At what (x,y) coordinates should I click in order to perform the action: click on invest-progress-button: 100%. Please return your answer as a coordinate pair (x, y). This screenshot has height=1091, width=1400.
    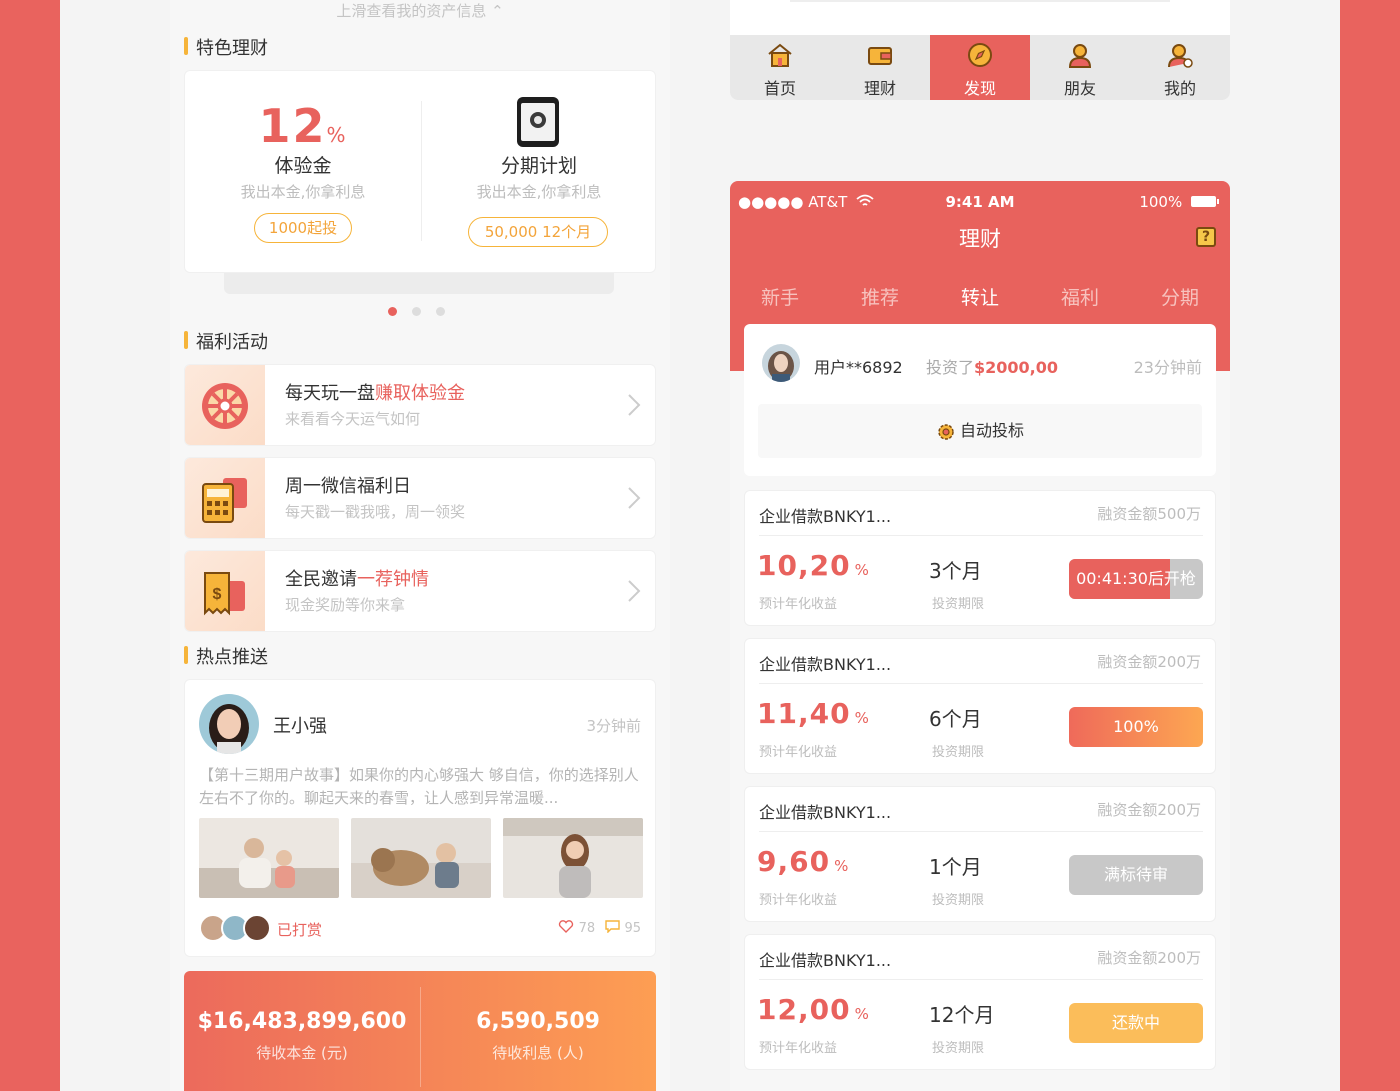
    Looking at the image, I should click on (1136, 727).